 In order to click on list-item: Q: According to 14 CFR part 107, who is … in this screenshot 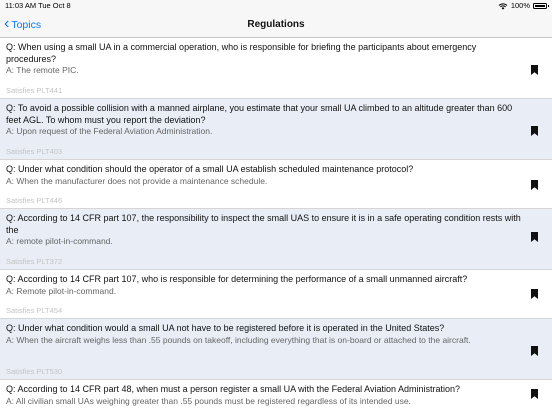, I will do `click(276, 294)`.